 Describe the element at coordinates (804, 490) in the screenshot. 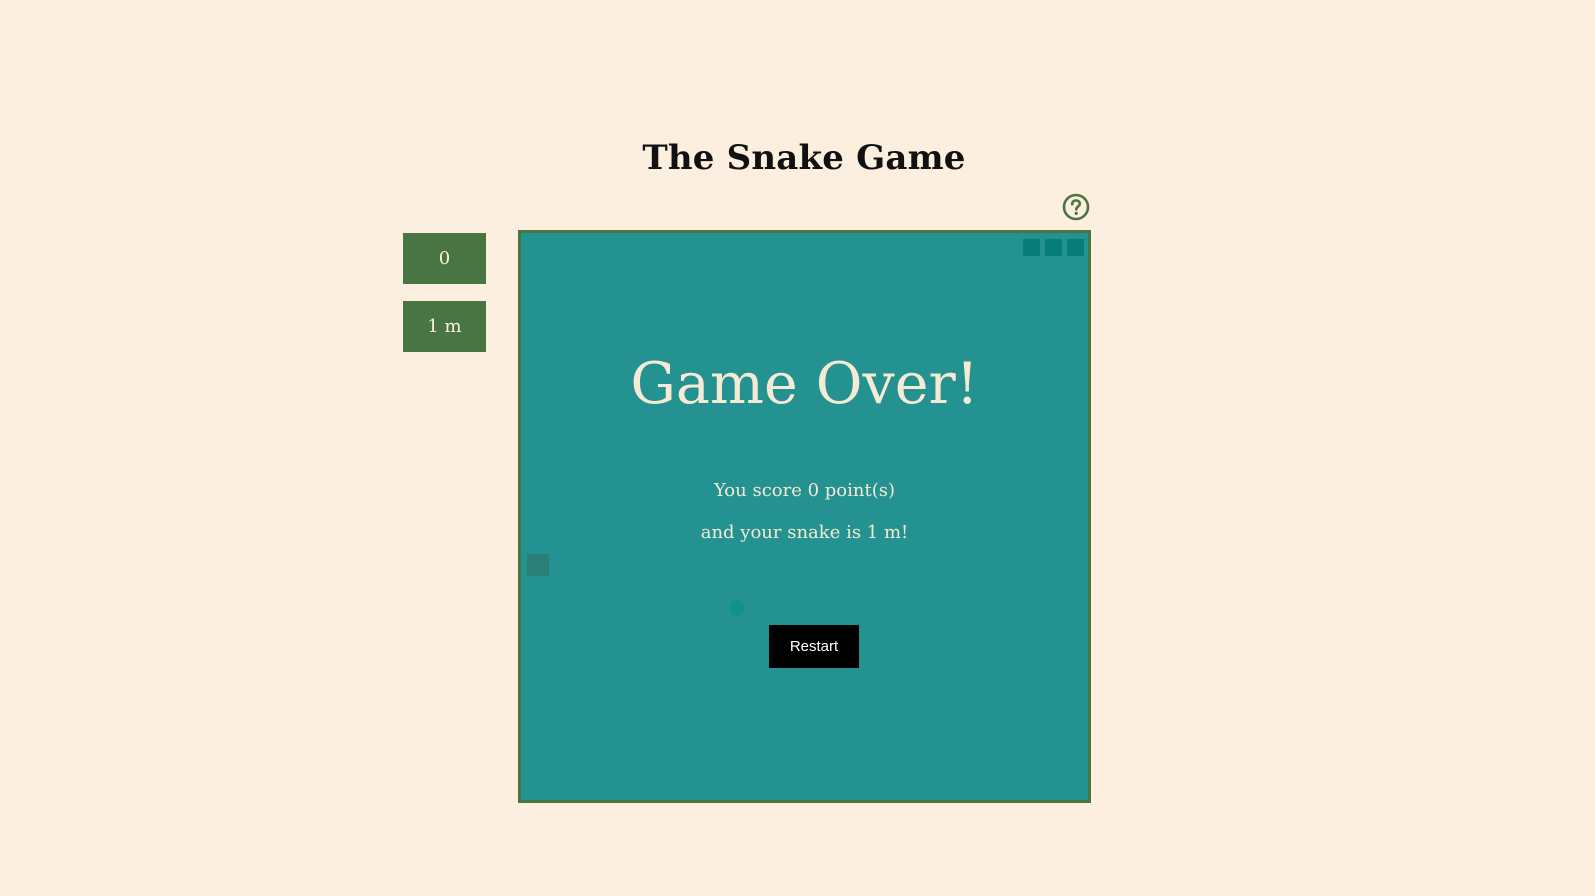

I see `final-score-text: You score 0 point(s)` at that location.